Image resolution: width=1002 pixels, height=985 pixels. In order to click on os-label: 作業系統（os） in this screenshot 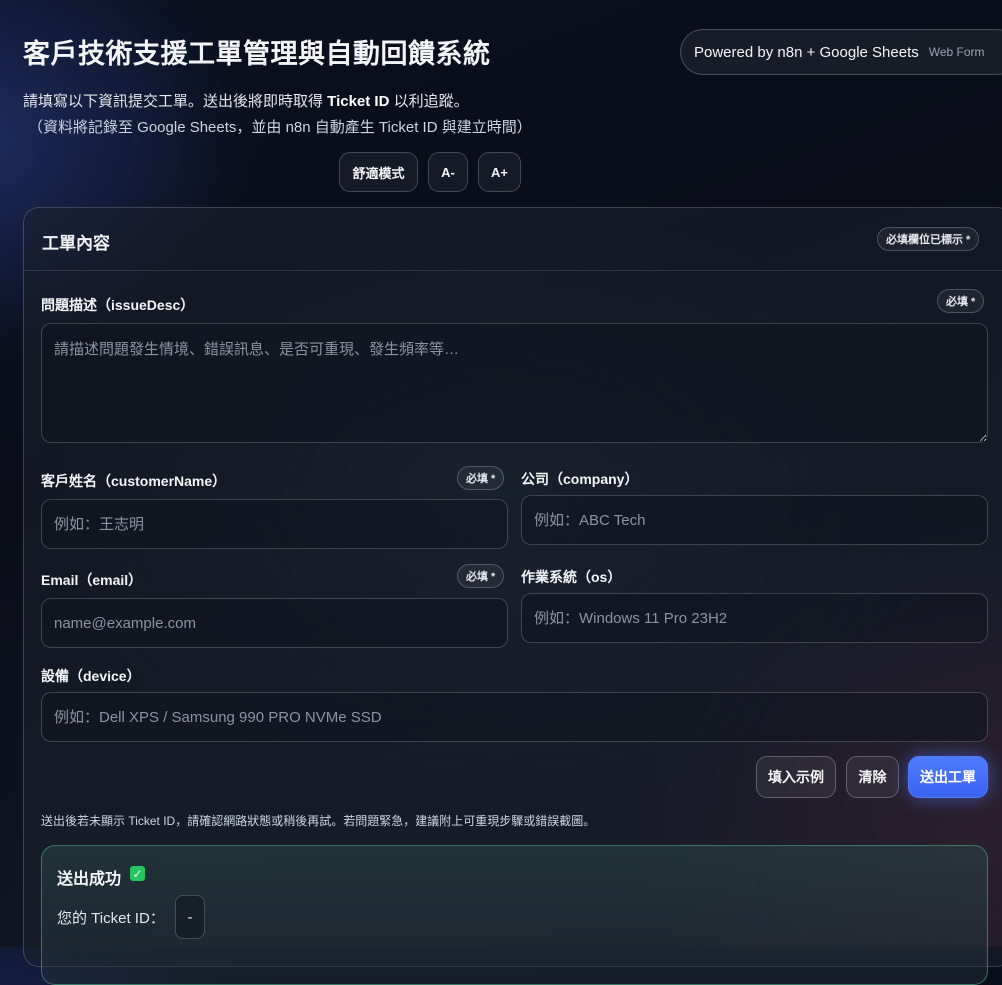, I will do `click(571, 577)`.